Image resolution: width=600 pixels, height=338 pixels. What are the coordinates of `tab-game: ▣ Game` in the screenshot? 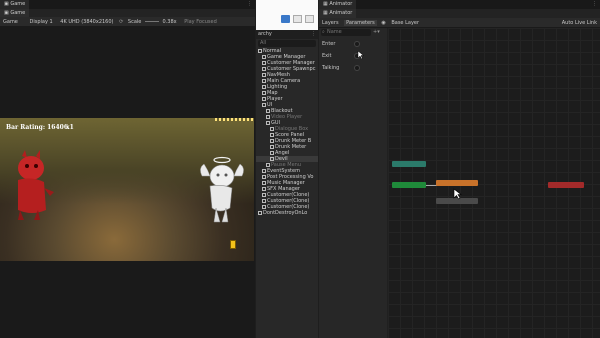 It's located at (15, 4).